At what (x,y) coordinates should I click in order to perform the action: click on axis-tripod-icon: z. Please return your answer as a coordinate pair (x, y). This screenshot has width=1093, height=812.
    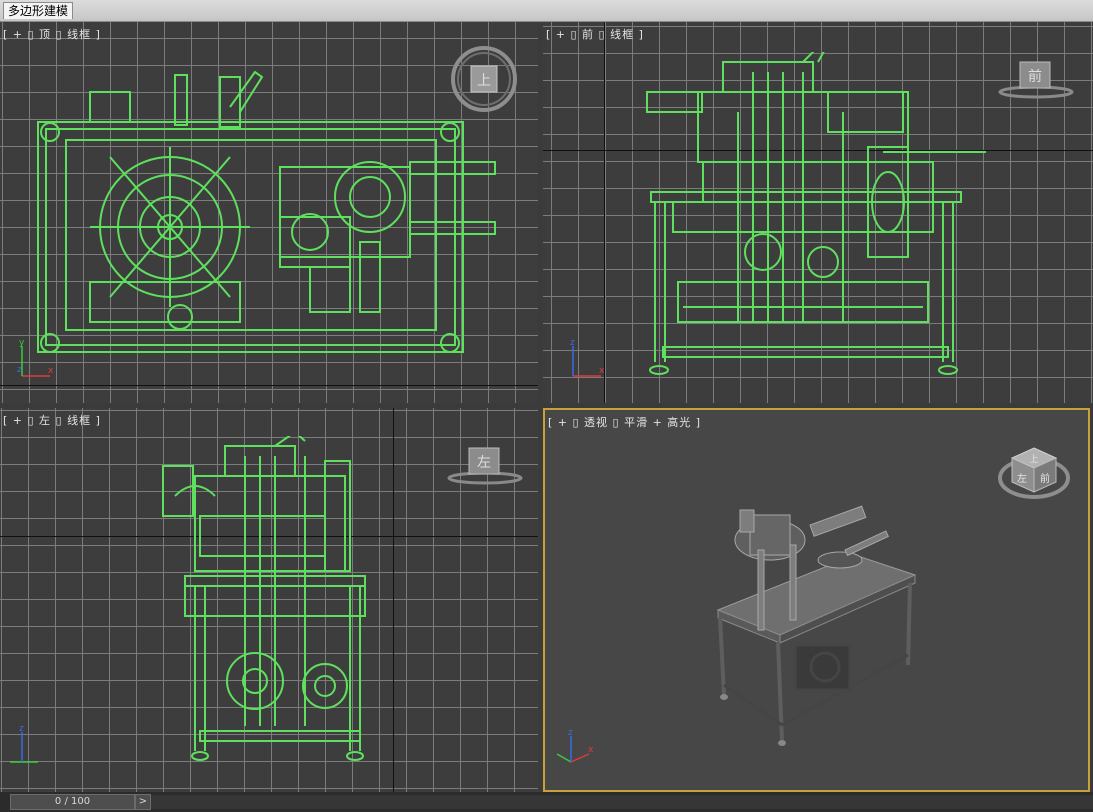
    Looking at the image, I should click on (24, 744).